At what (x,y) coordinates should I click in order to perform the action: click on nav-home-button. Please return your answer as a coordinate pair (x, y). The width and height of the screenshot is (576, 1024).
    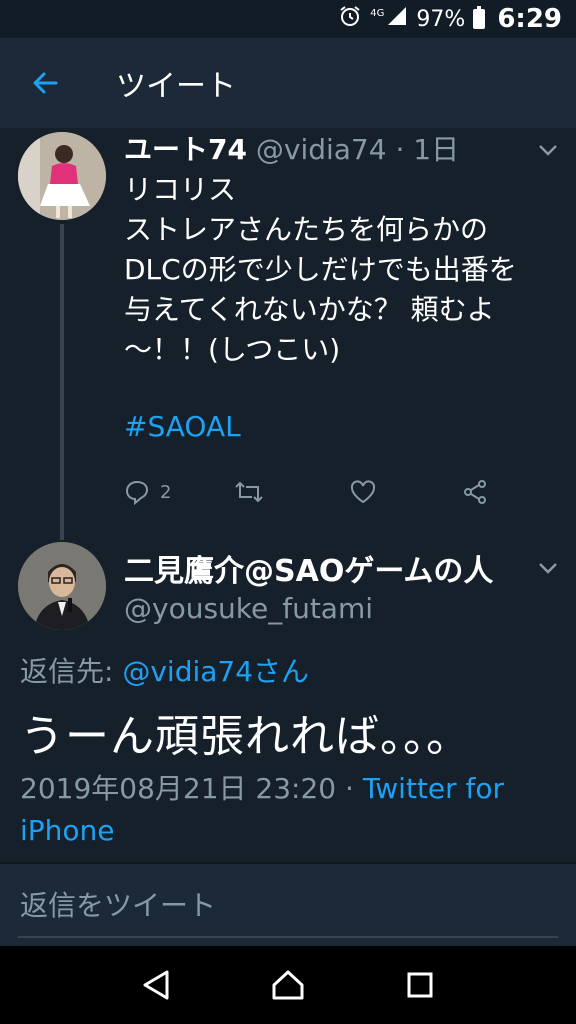
    Looking at the image, I should click on (288, 985).